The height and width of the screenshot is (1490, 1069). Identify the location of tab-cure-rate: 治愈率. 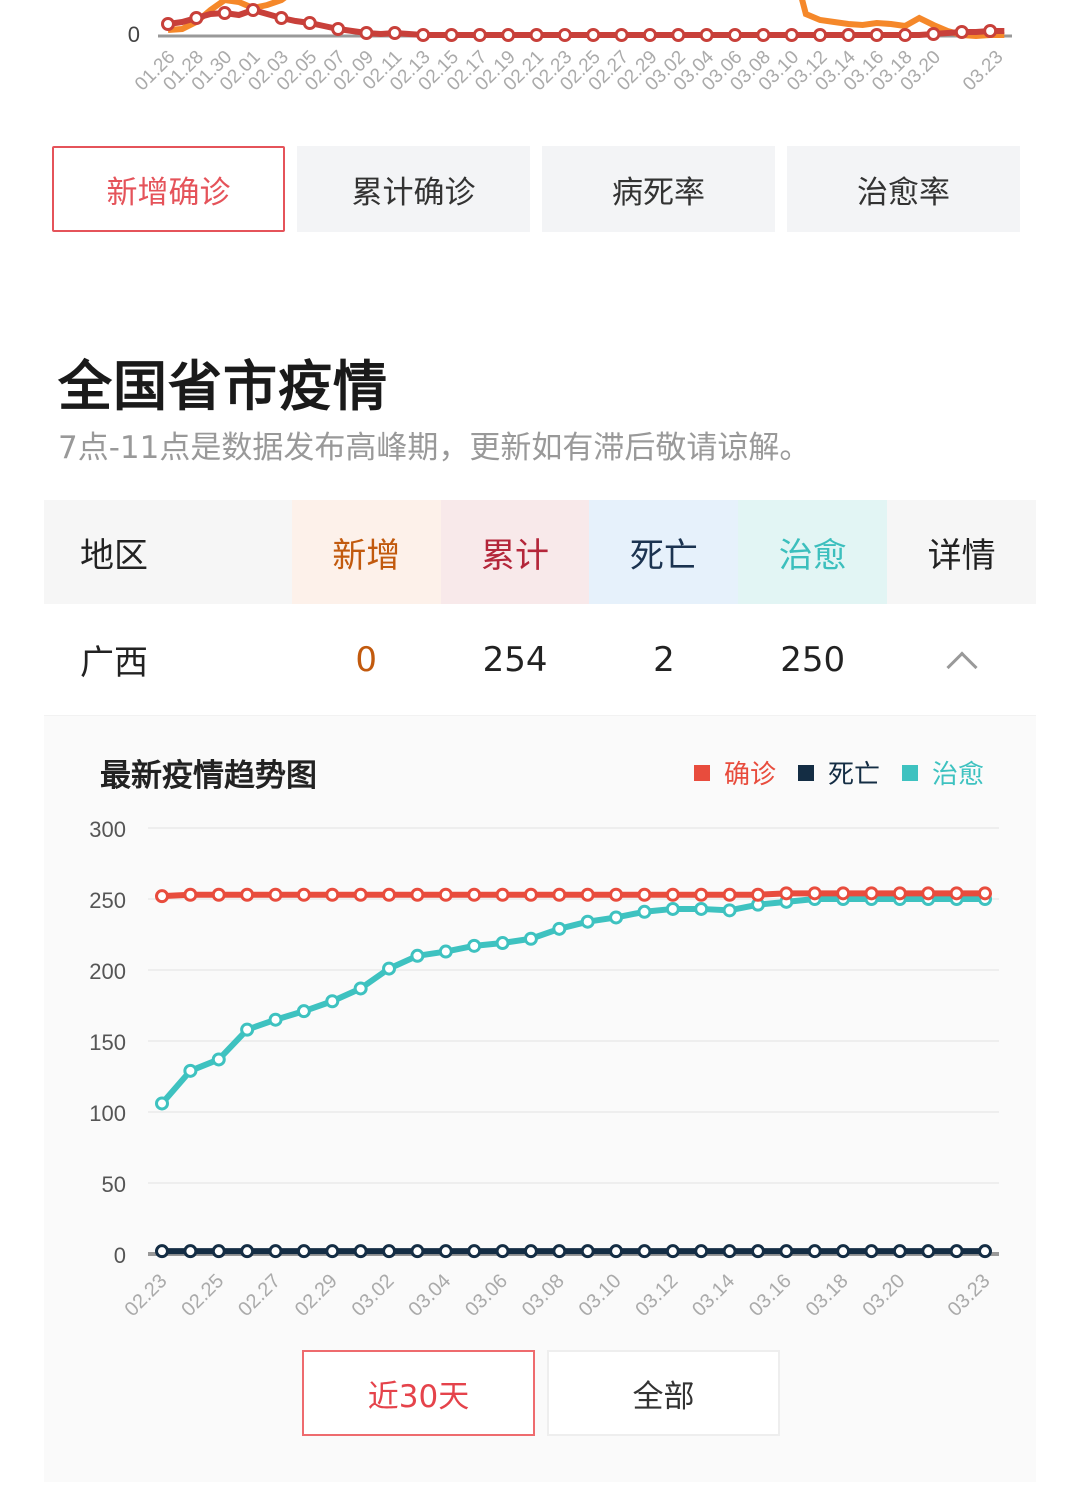
(903, 189).